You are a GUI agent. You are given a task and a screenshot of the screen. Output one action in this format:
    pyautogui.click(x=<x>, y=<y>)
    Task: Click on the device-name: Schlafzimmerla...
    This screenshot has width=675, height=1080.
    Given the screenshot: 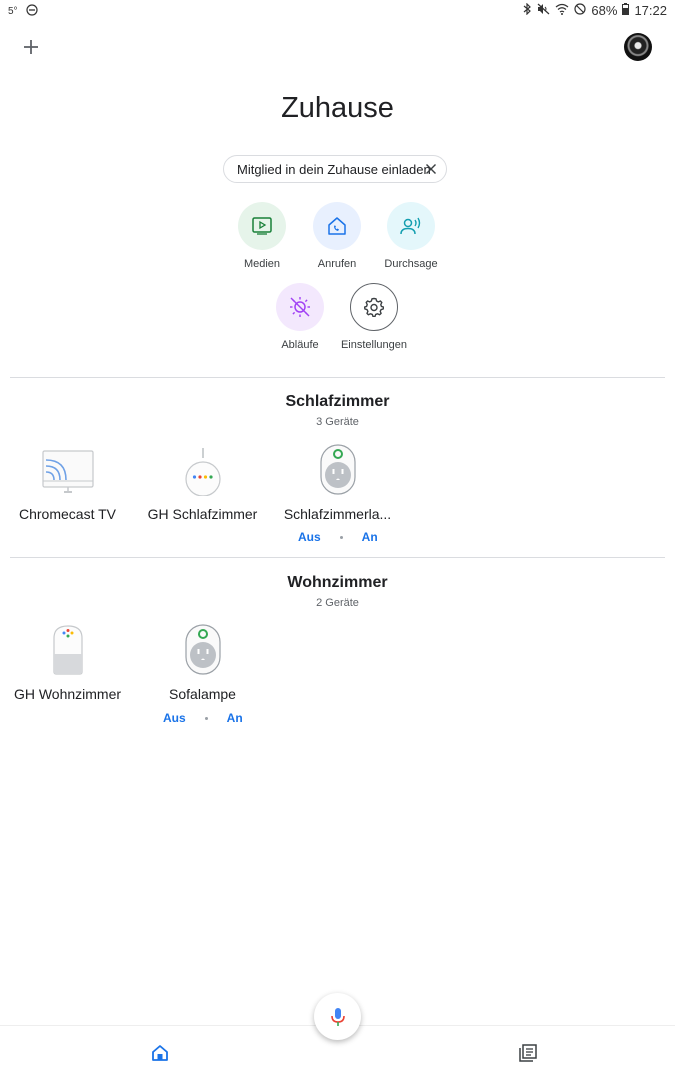 What is the action you would take?
    pyautogui.click(x=337, y=514)
    